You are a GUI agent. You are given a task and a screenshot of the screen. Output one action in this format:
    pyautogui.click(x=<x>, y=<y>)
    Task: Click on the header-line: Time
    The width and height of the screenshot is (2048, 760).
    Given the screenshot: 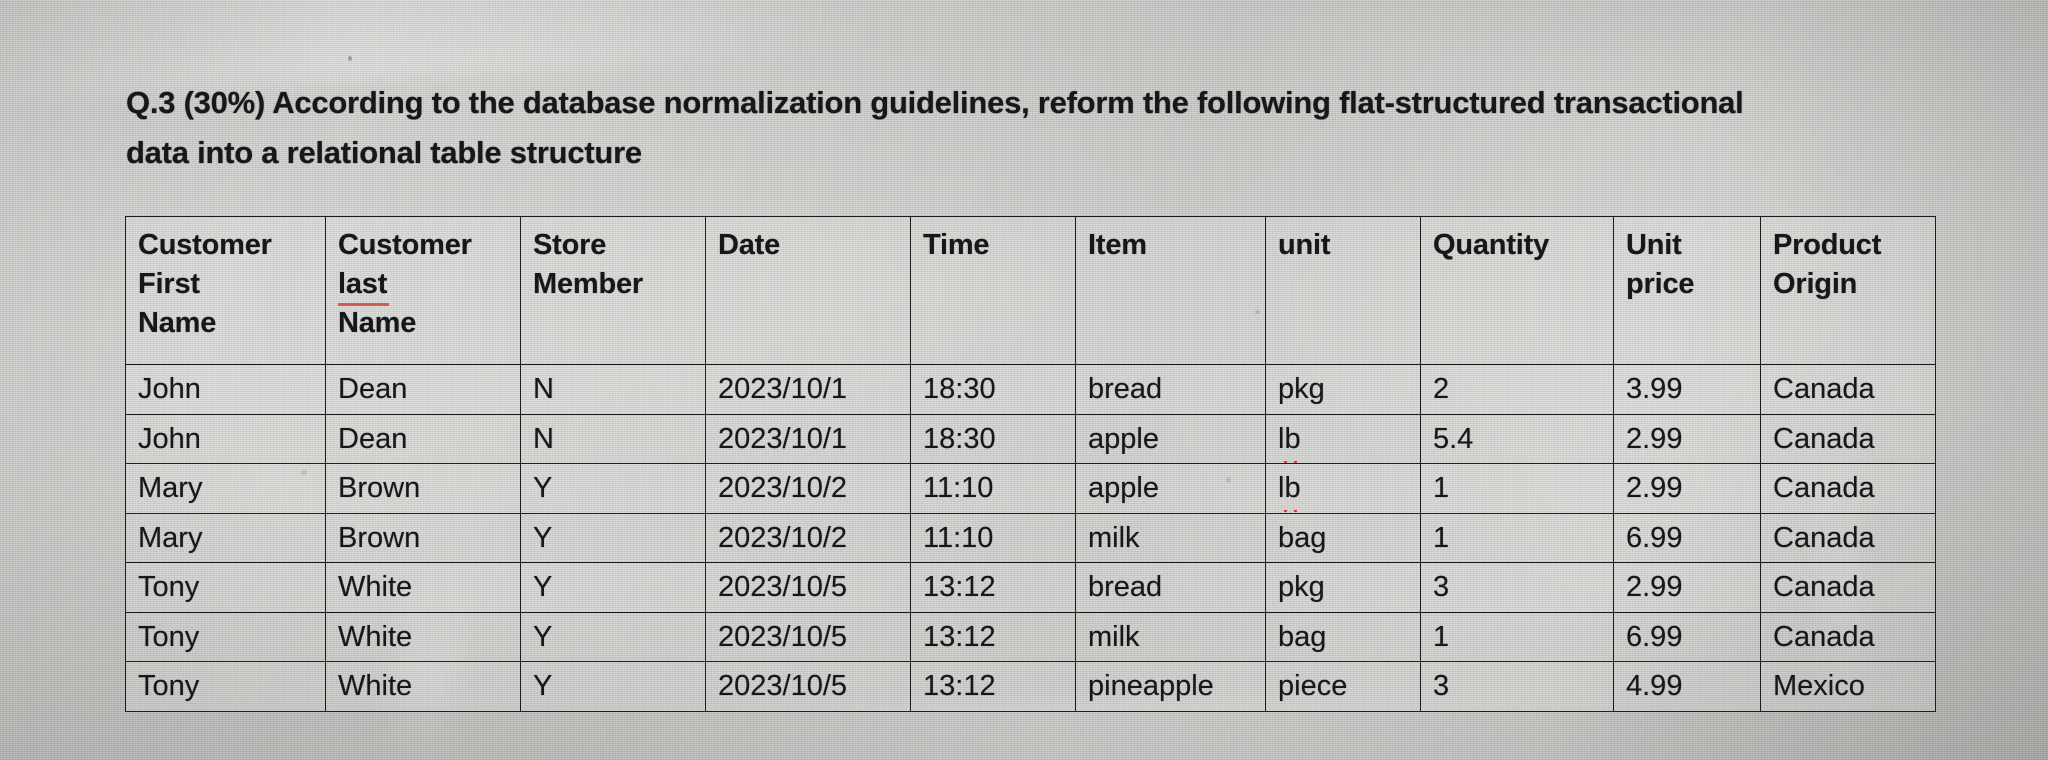 What is the action you would take?
    pyautogui.click(x=956, y=245)
    